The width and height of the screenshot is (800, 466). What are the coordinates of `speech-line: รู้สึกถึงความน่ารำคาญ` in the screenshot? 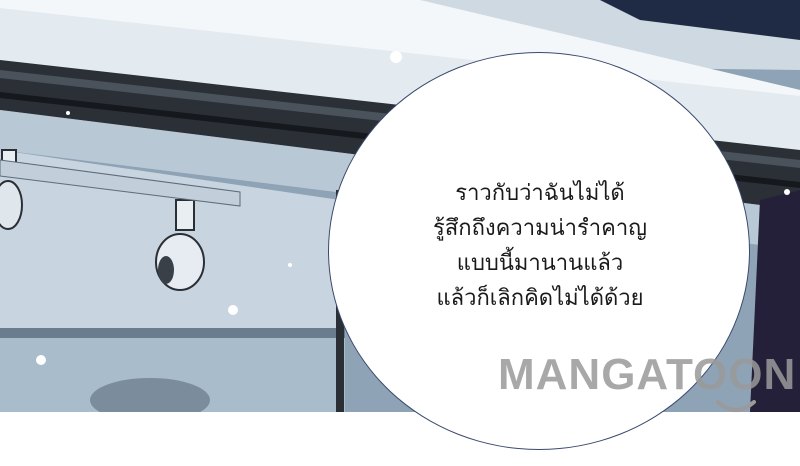 It's located at (540, 228).